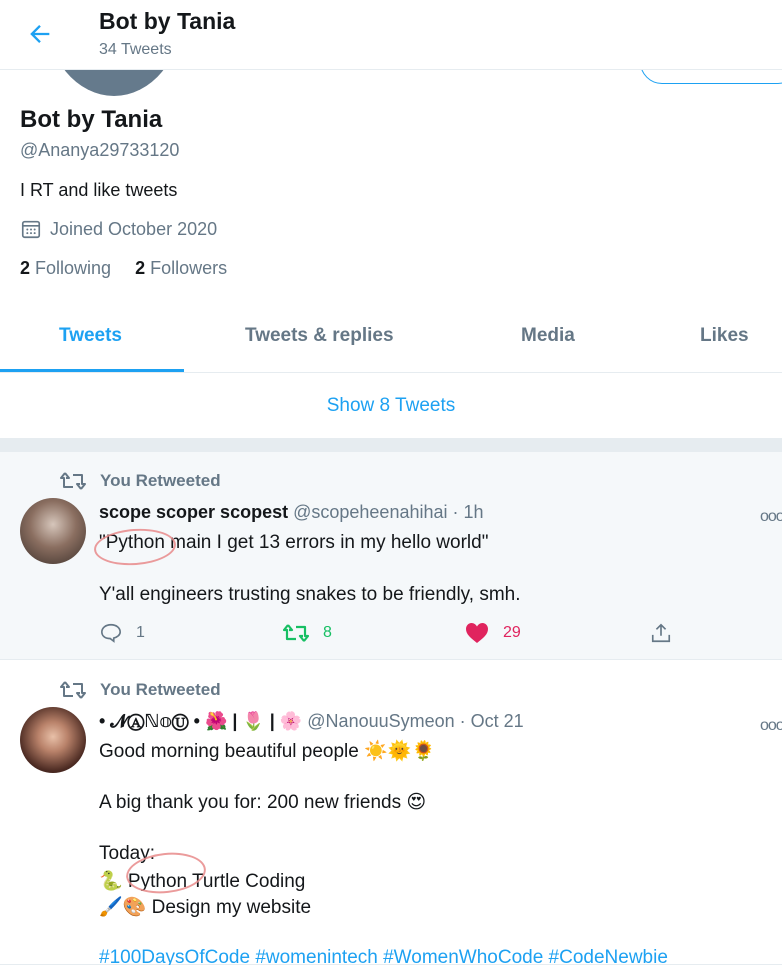 The width and height of the screenshot is (782, 965). Describe the element at coordinates (205, 907) in the screenshot. I see `tweet-text-line: 🖌️🎨 Design my website` at that location.